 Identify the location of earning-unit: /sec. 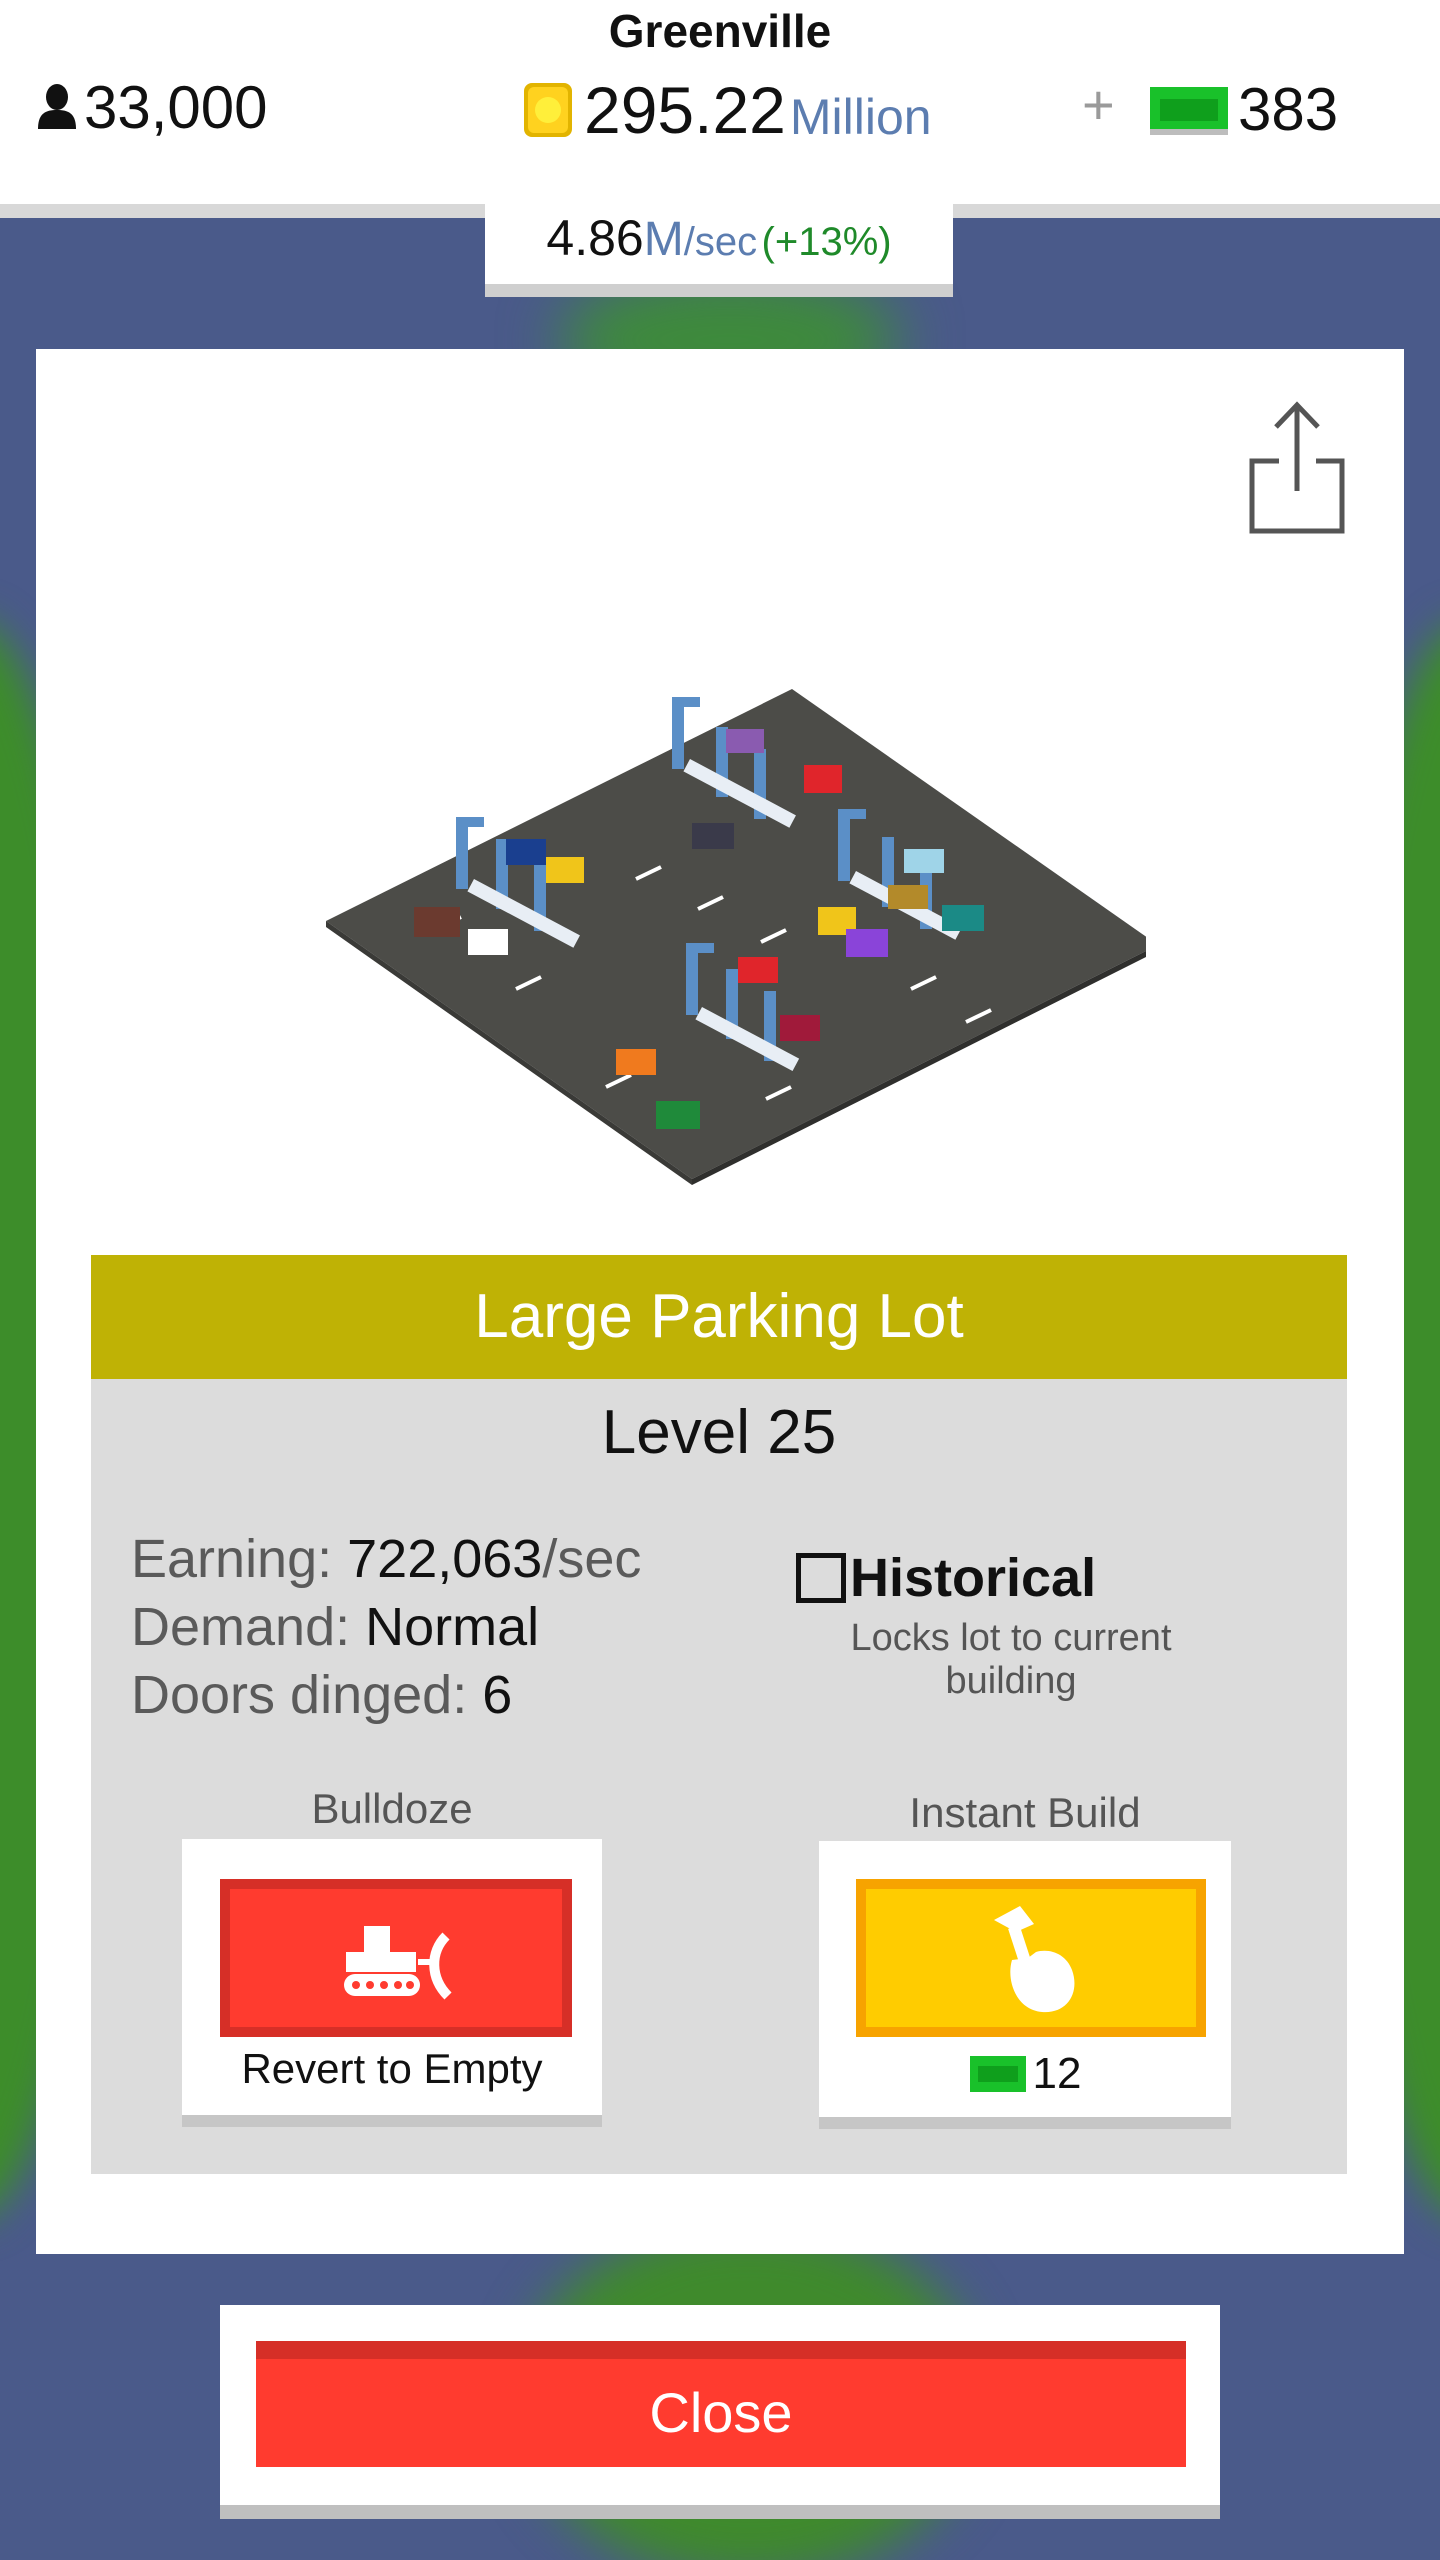
(592, 1559).